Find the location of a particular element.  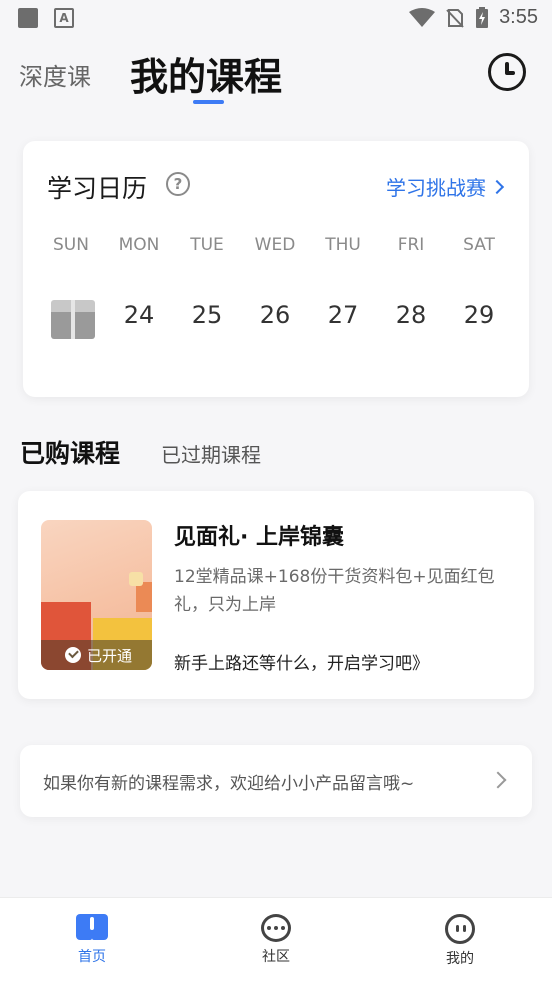

tab-my-courses: 我的课程 is located at coordinates (206, 73).